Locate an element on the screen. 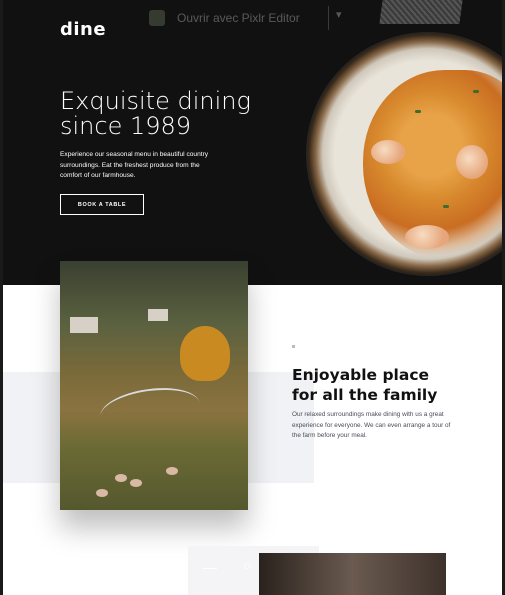 The height and width of the screenshot is (595, 505). logo: dine is located at coordinates (83, 29).